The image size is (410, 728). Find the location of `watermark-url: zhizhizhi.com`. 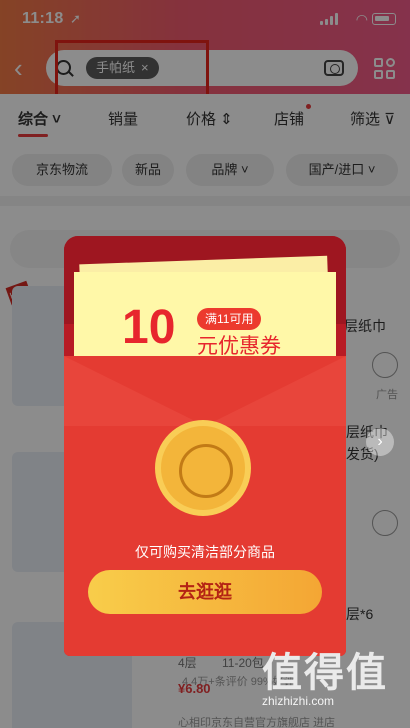

watermark-url: zhizhizhi.com is located at coordinates (298, 701).